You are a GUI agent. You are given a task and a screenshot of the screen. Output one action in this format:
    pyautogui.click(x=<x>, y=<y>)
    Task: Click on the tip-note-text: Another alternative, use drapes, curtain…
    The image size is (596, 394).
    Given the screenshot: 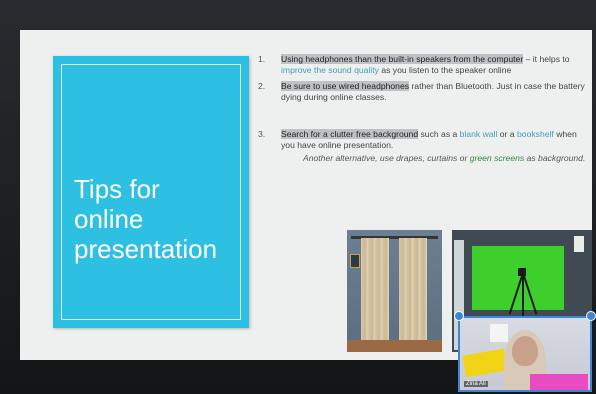 What is the action you would take?
    pyautogui.click(x=386, y=158)
    